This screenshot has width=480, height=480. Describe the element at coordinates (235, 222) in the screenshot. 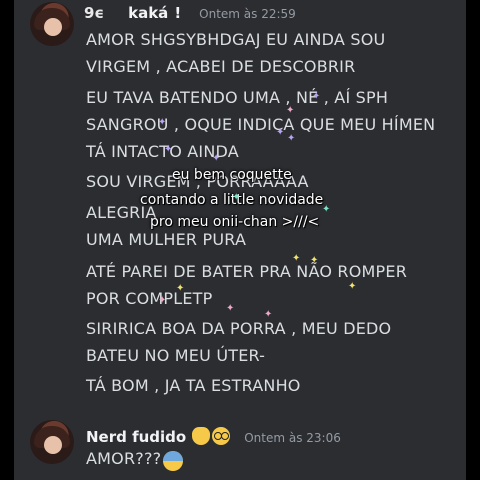

I see `overlay-caption-line: pro meu onii-chan >///<` at that location.